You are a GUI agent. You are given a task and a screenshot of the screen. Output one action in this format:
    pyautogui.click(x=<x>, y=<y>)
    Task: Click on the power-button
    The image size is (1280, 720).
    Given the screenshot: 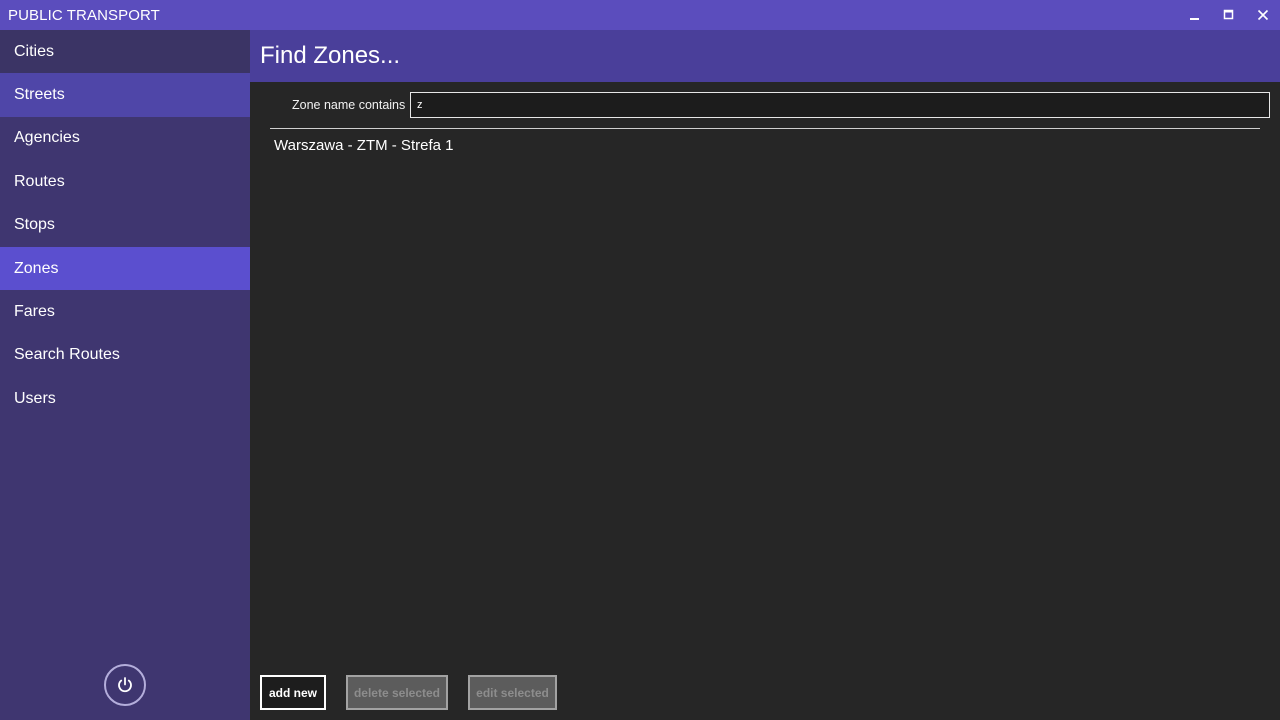 What is the action you would take?
    pyautogui.click(x=125, y=685)
    